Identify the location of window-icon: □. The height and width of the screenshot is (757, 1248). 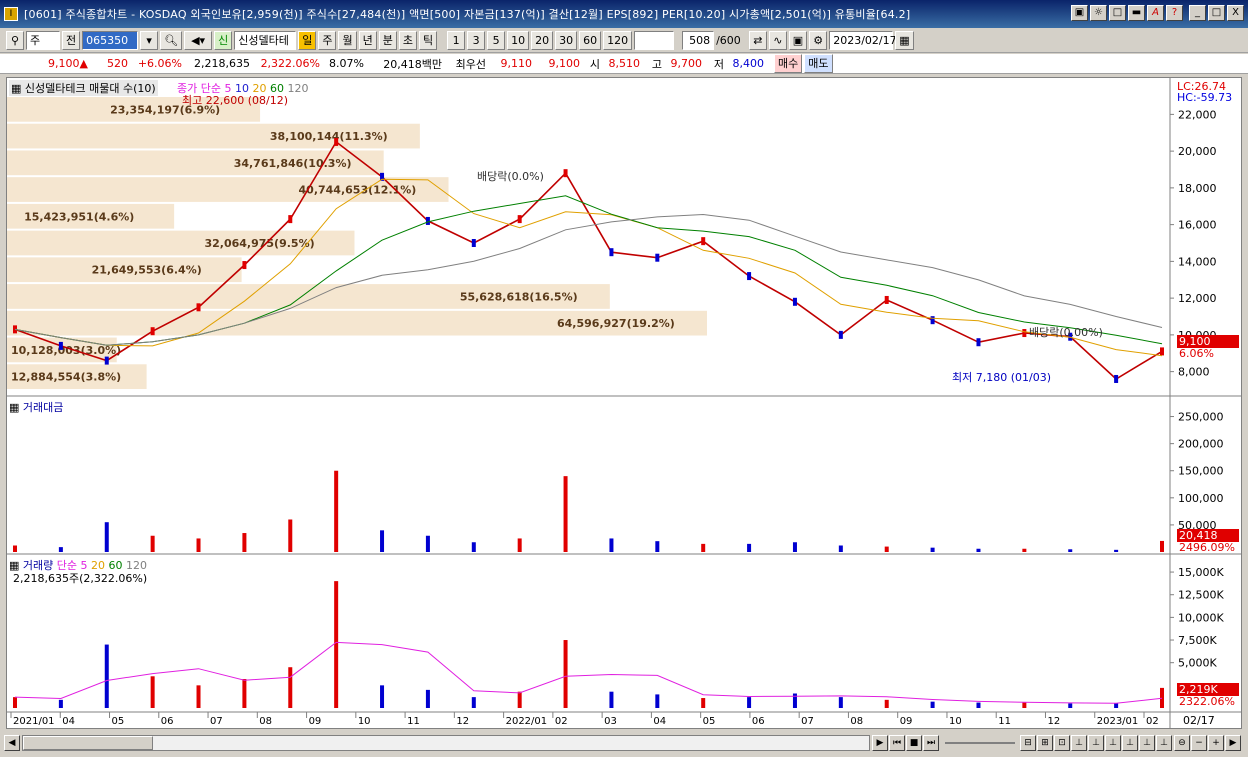
(1117, 13).